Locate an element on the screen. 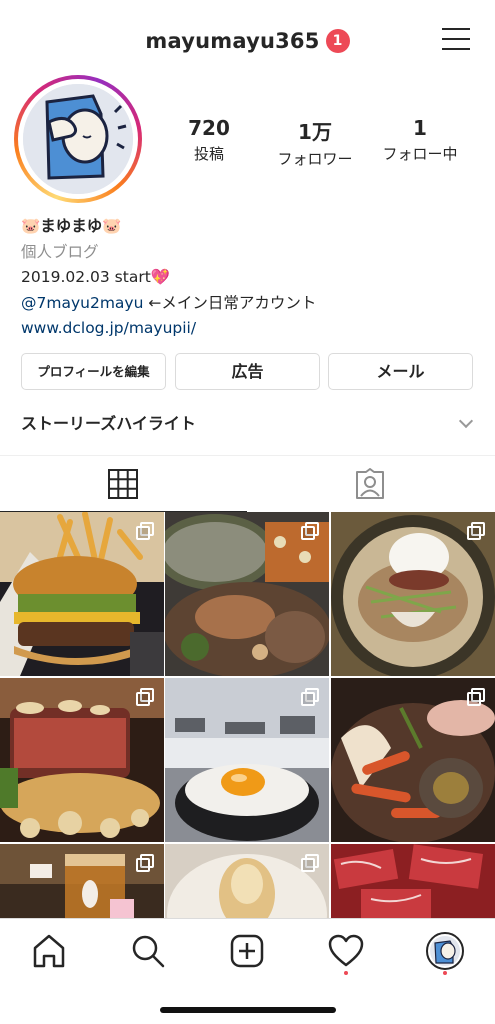 Image resolution: width=495 pixels, height=1024 pixels. activity-dot is located at coordinates (346, 973).